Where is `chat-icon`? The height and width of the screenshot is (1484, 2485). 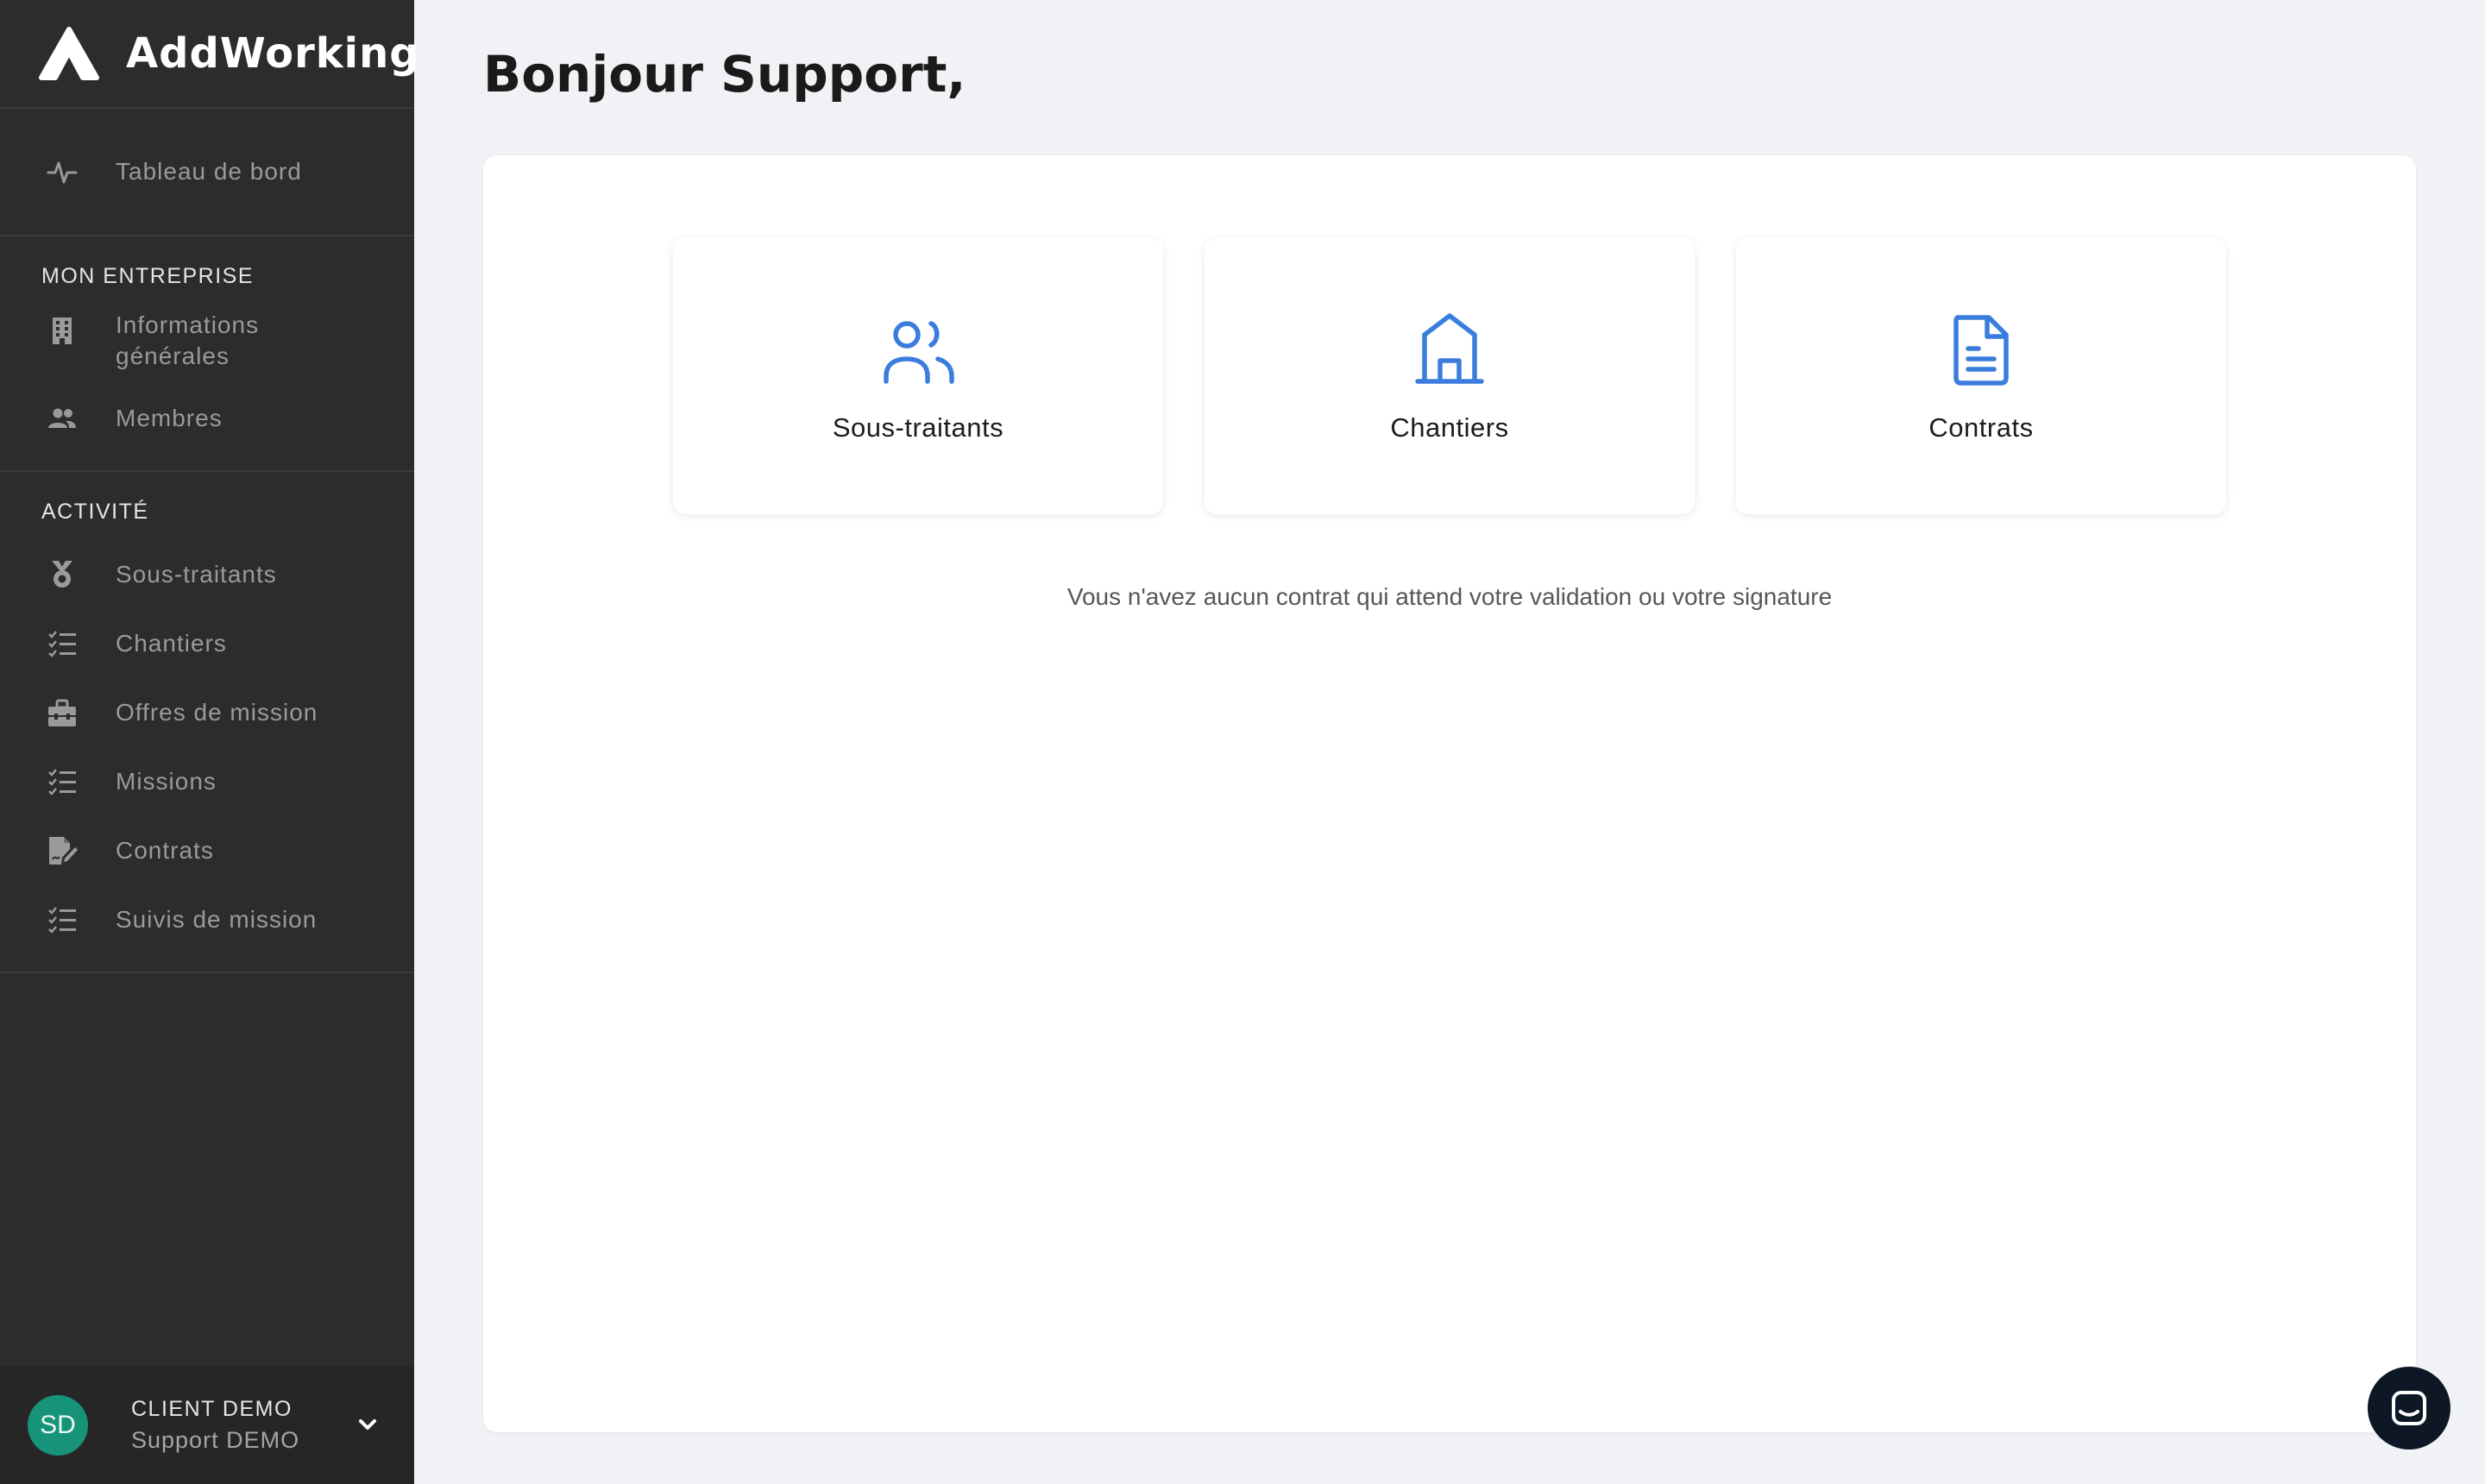
chat-icon is located at coordinates (2409, 1408).